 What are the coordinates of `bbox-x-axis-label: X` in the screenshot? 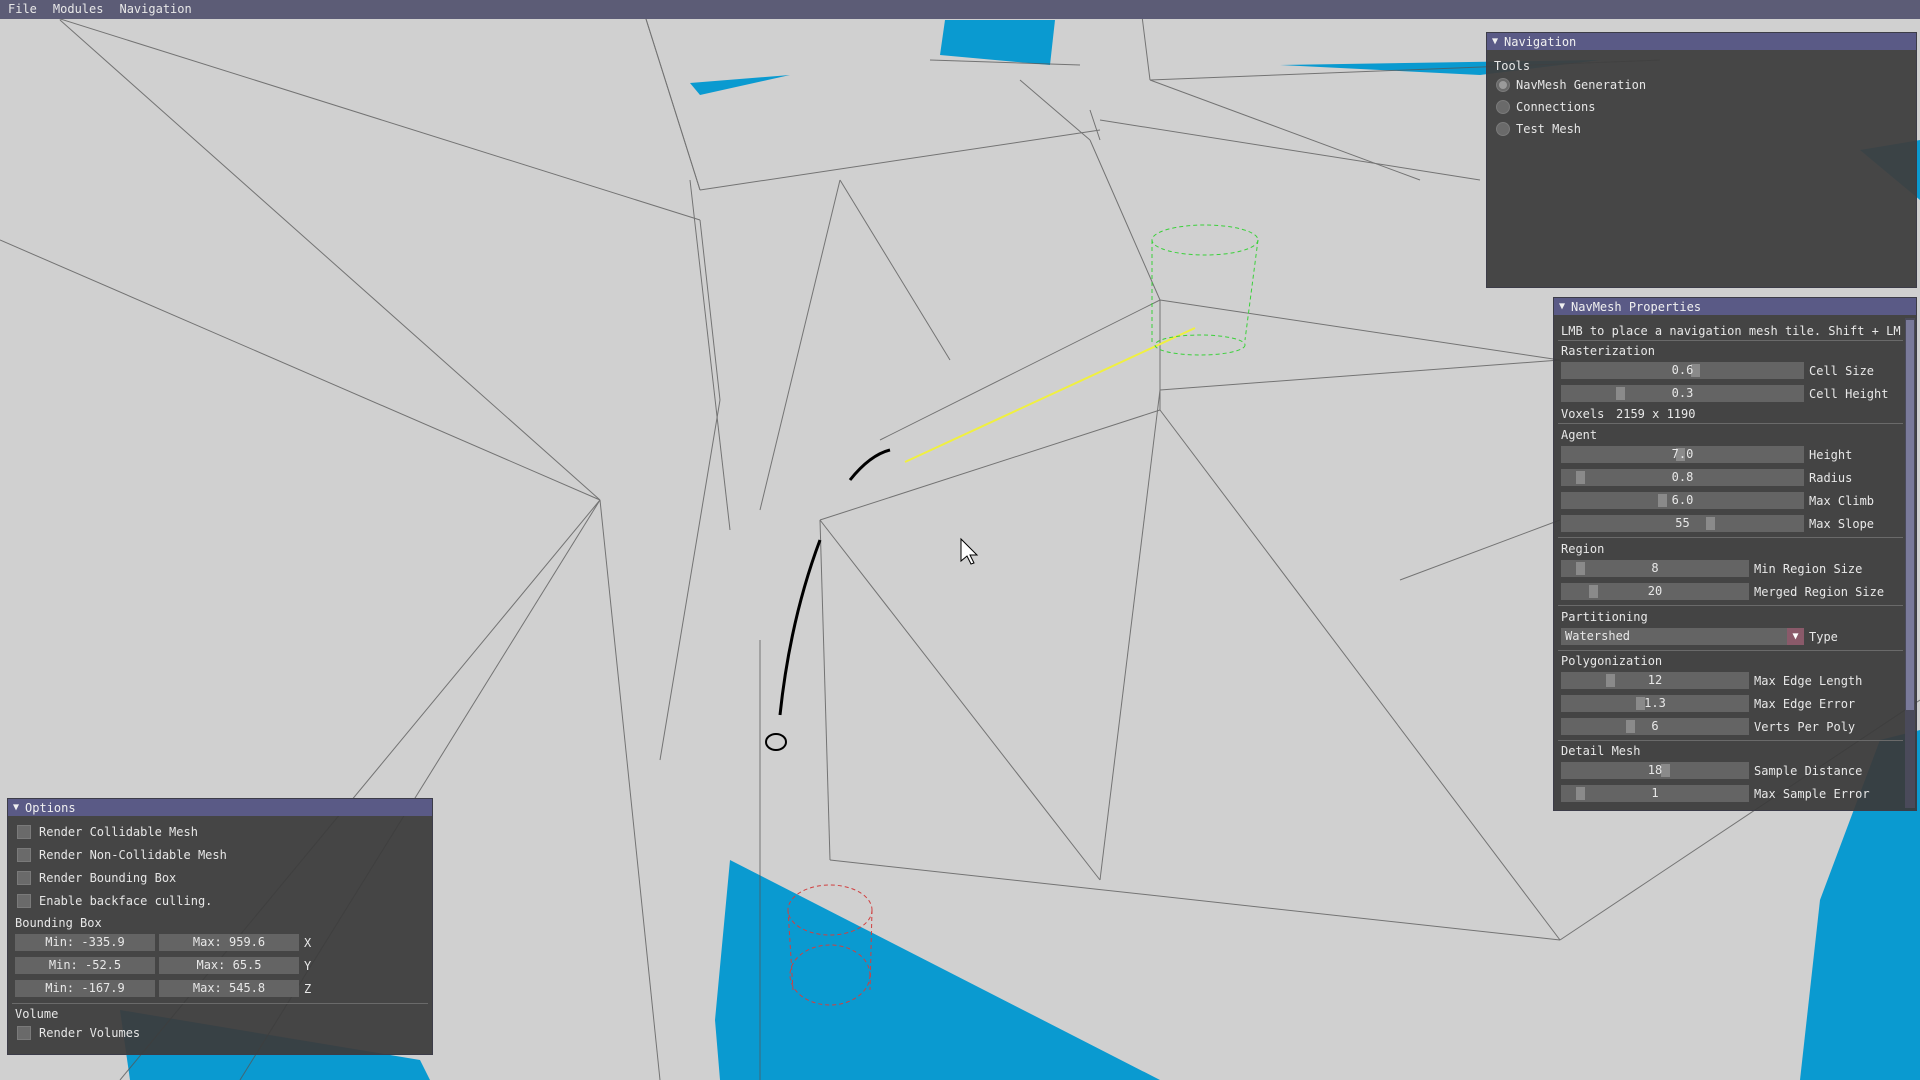 It's located at (308, 943).